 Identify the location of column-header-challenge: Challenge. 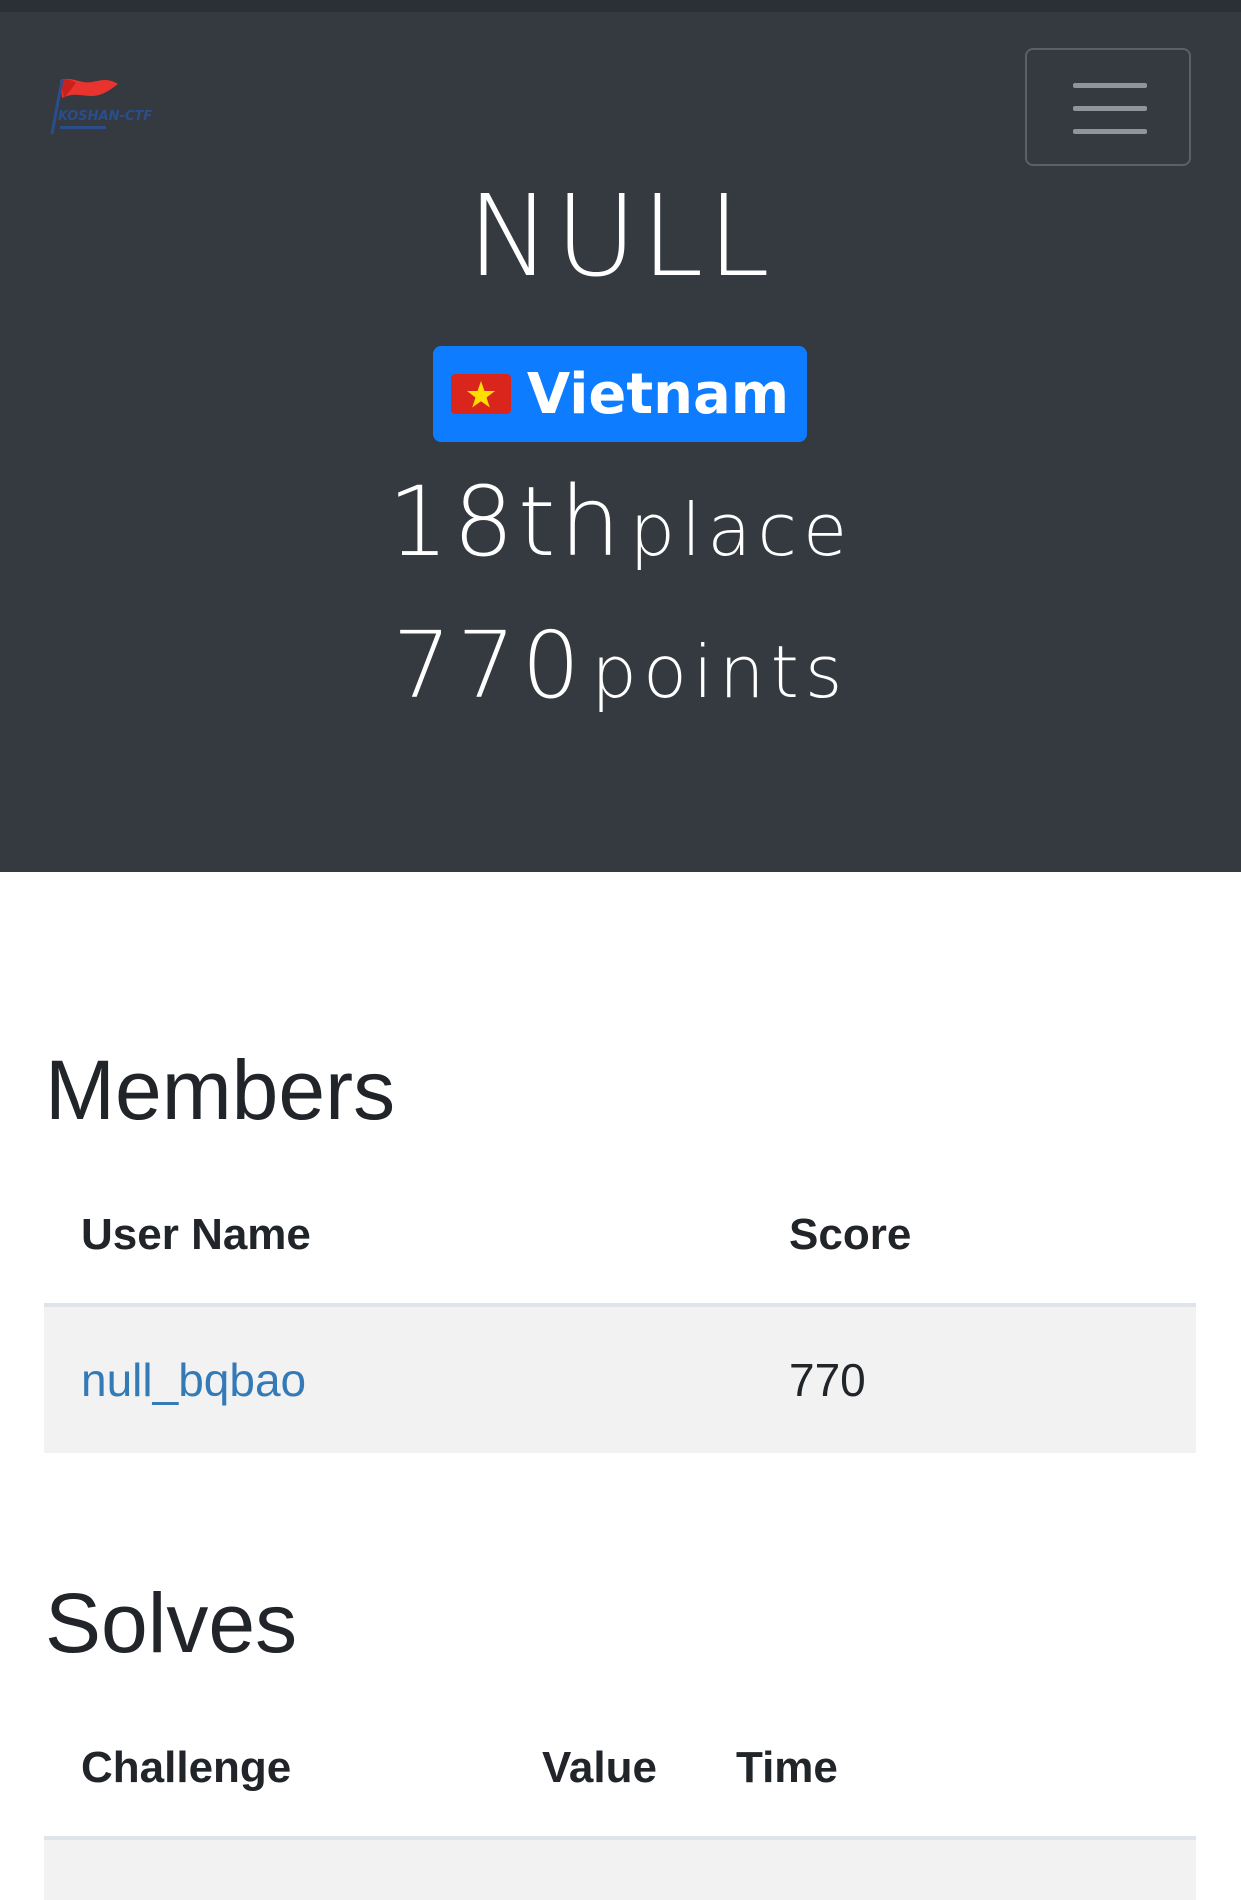
(186, 1767).